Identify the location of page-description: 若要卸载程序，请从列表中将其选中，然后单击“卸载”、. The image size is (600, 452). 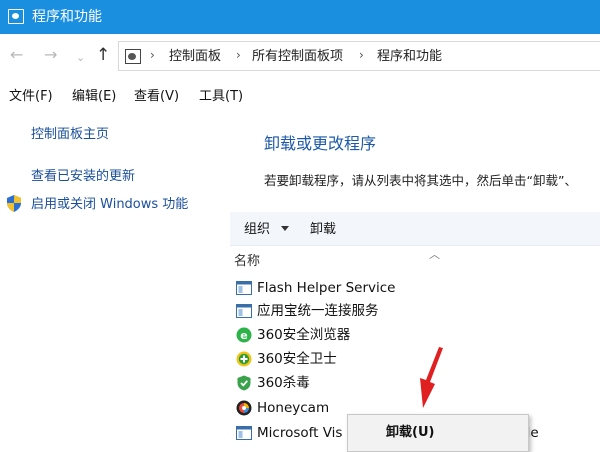
(420, 180).